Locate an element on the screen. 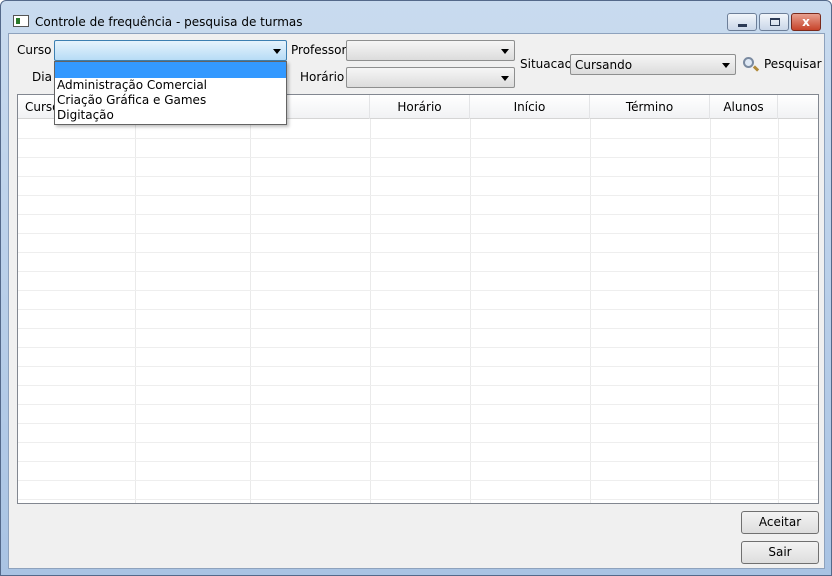 The height and width of the screenshot is (576, 832). column-header-termino: Término is located at coordinates (650, 107).